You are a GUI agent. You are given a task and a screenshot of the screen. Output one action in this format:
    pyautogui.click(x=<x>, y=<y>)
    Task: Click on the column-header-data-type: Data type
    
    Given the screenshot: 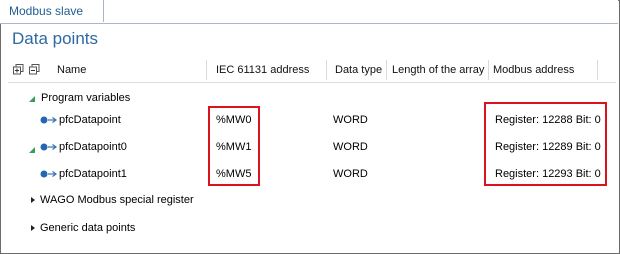 What is the action you would take?
    pyautogui.click(x=358, y=70)
    